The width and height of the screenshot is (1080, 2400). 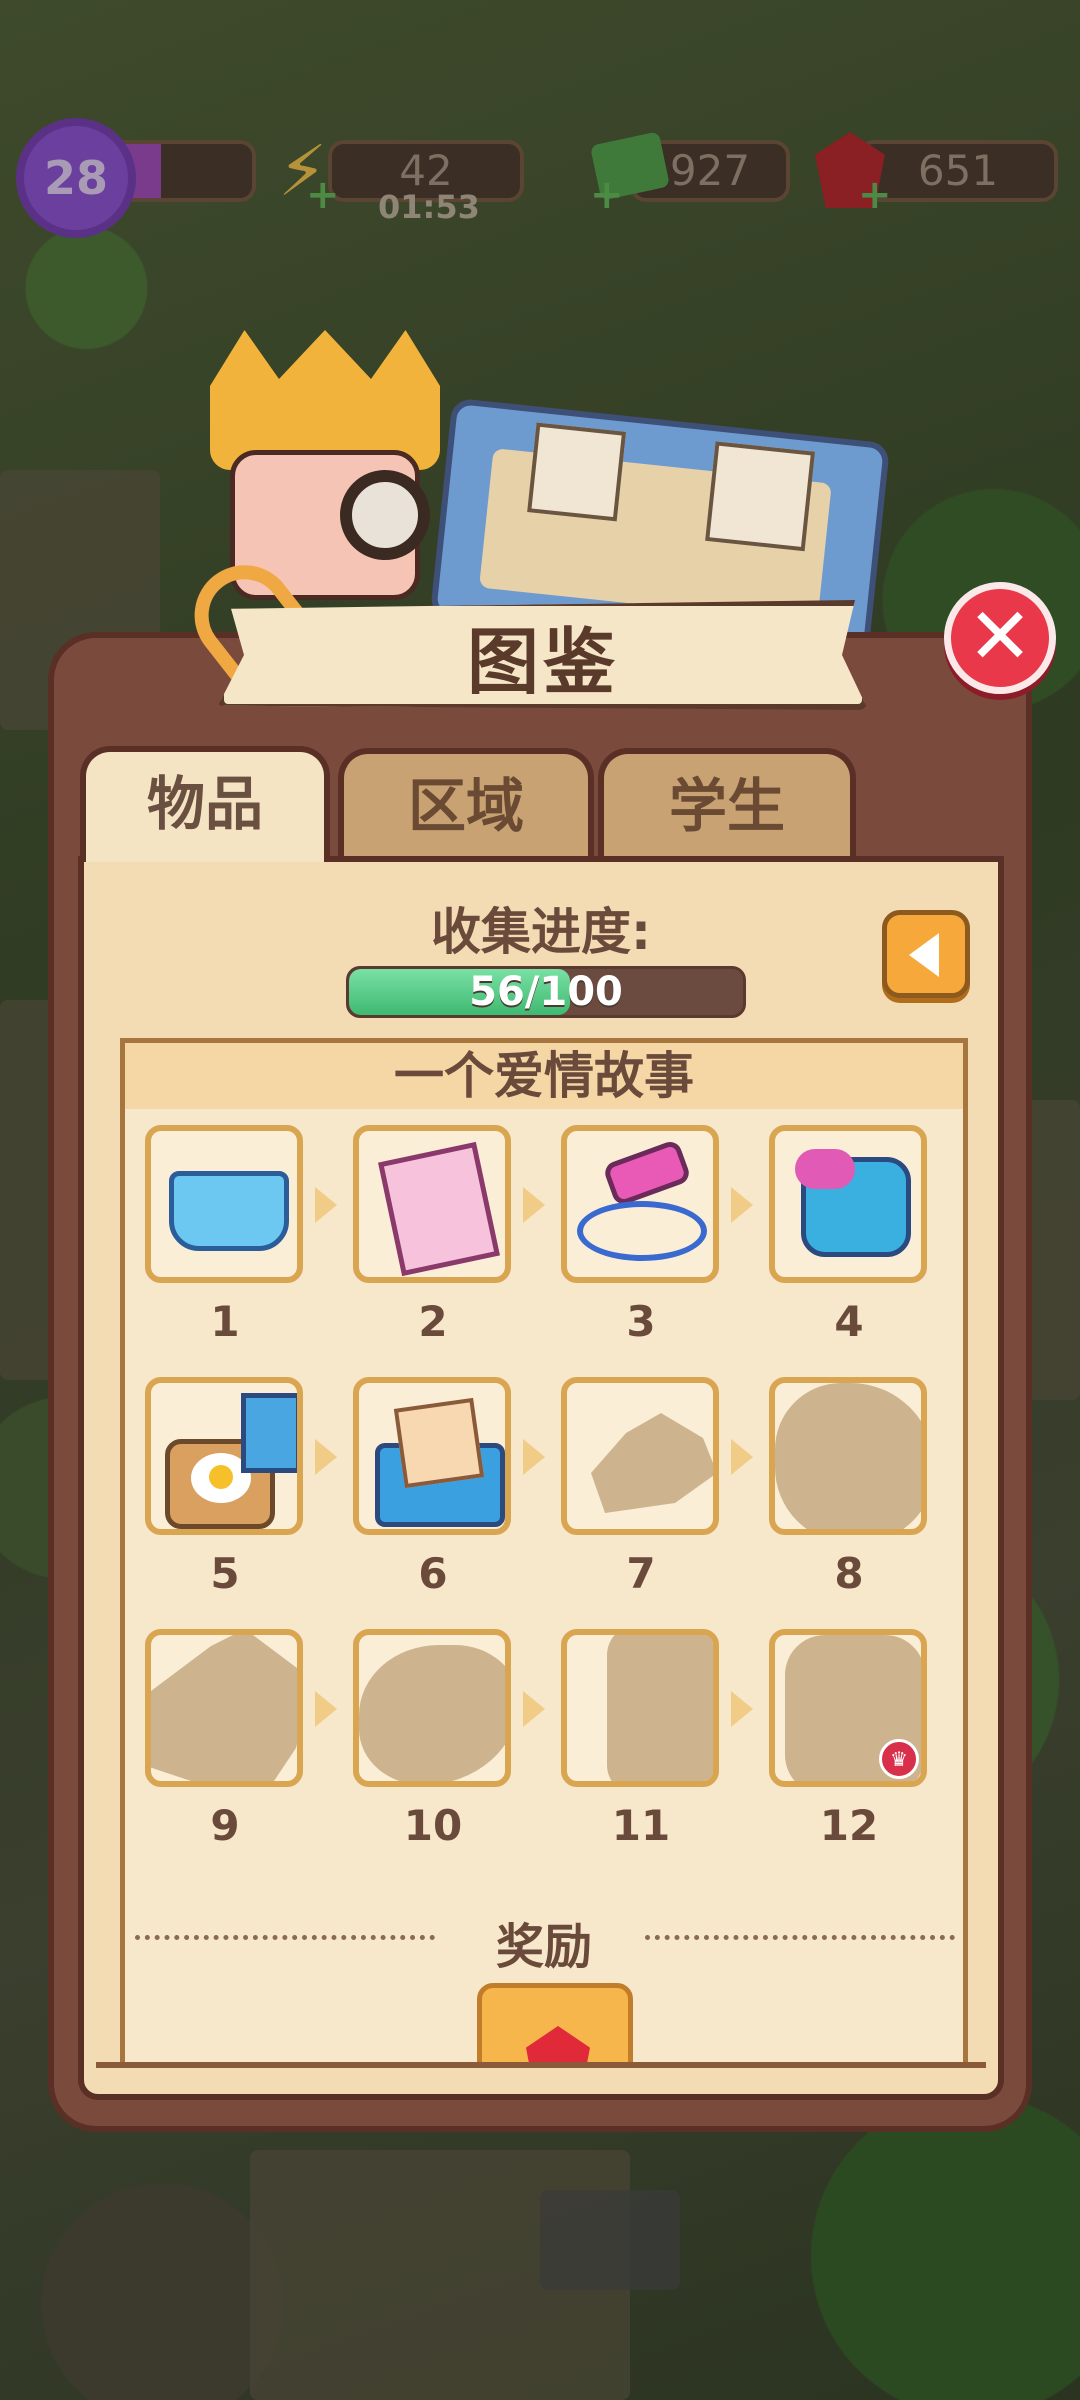 What do you see at coordinates (225, 1573) in the screenshot?
I see `item-number: 5` at bounding box center [225, 1573].